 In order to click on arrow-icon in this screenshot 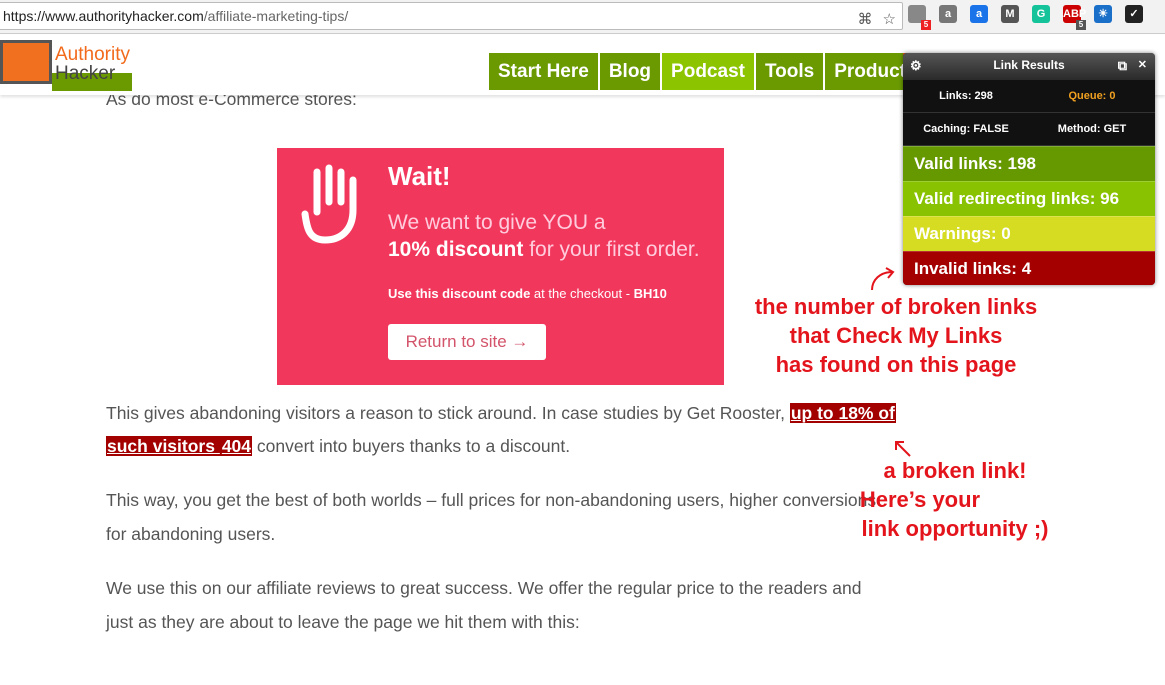, I will do `click(883, 279)`.